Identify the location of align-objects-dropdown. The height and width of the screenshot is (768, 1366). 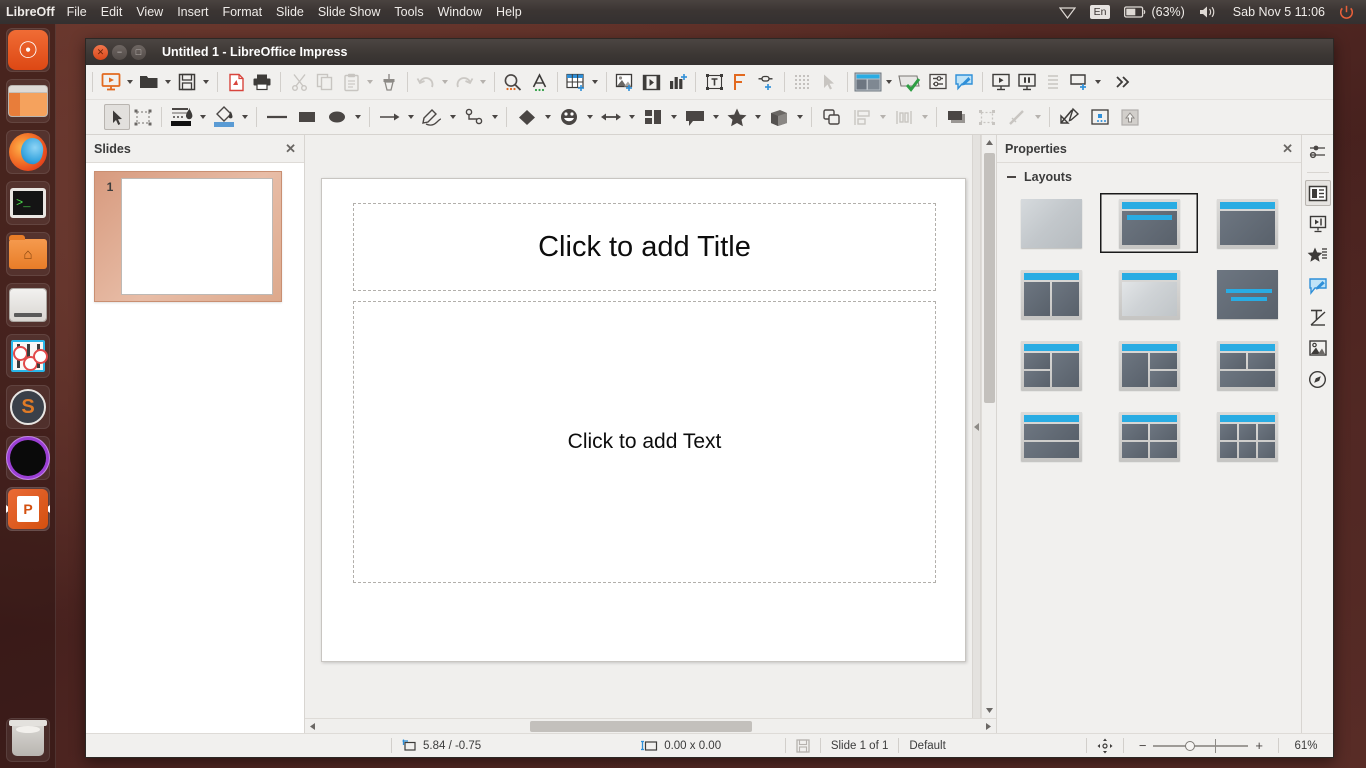
(883, 117).